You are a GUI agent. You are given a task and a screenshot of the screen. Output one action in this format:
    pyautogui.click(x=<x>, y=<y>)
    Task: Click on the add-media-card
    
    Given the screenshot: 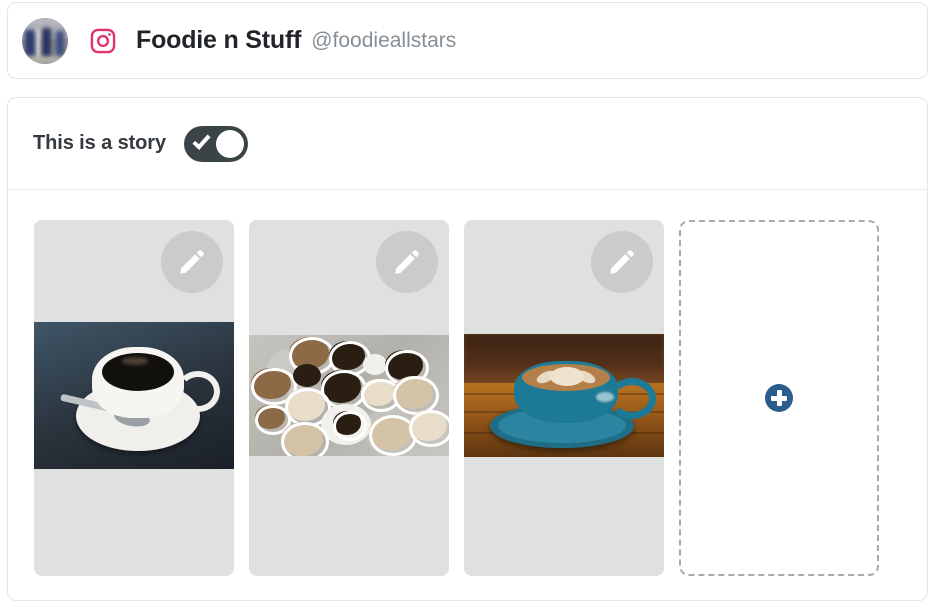 What is the action you would take?
    pyautogui.click(x=779, y=398)
    